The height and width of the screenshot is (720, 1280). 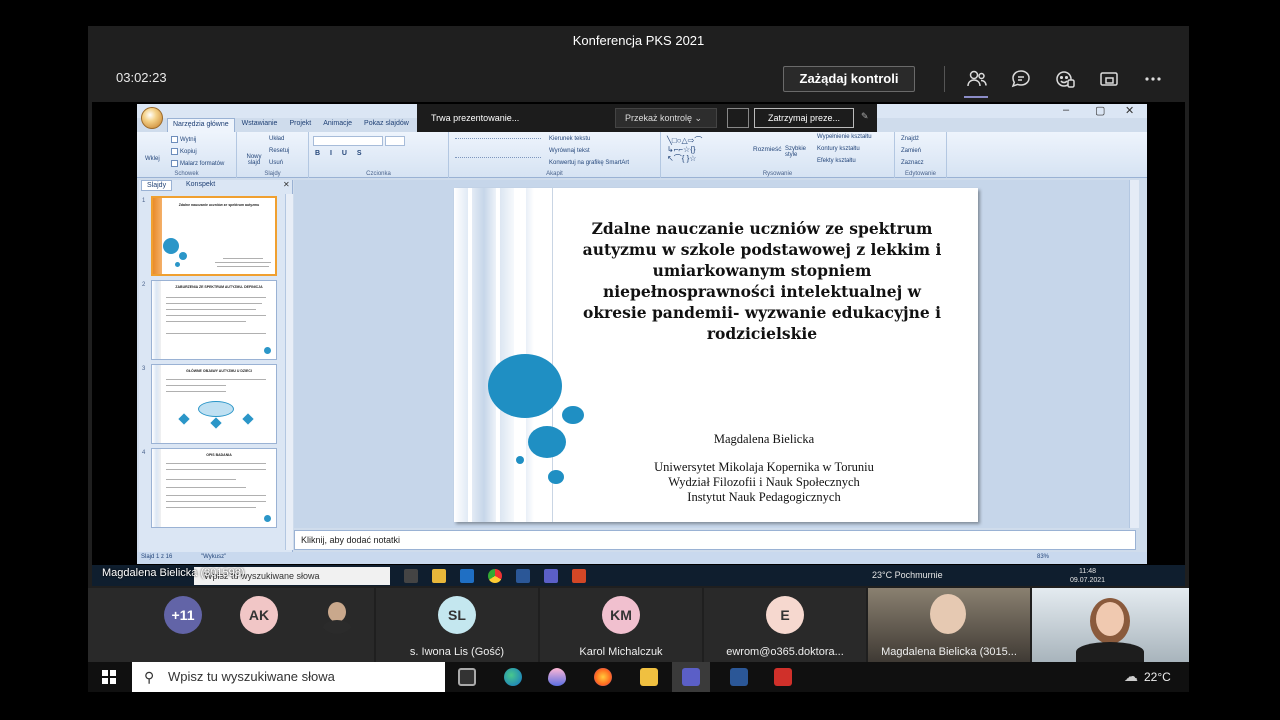 I want to click on pin-icon: ✎, so click(x=865, y=116).